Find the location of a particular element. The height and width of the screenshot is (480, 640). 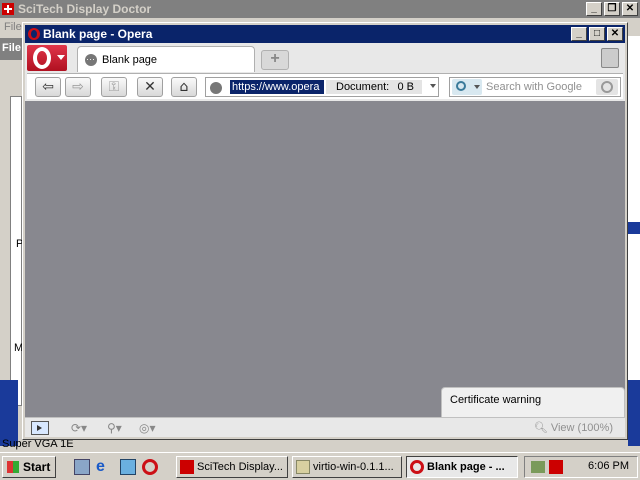

background-window-titlebar: SciTech Display Doctor _ ❐ ✕ is located at coordinates (320, 9).